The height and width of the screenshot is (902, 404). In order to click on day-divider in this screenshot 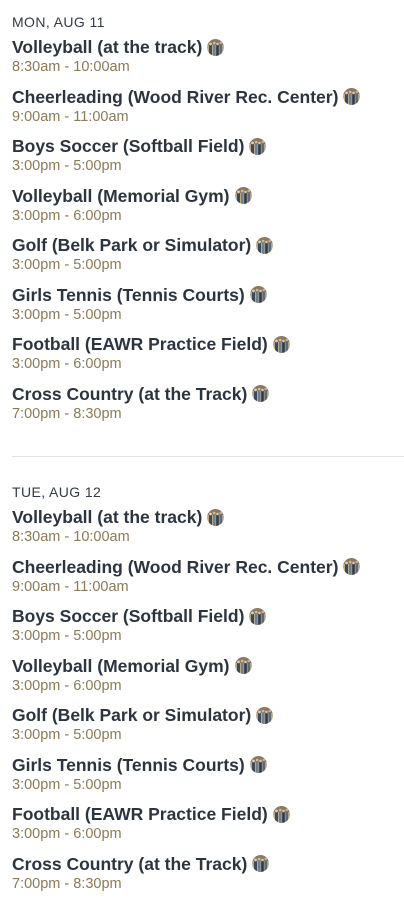, I will do `click(208, 456)`.